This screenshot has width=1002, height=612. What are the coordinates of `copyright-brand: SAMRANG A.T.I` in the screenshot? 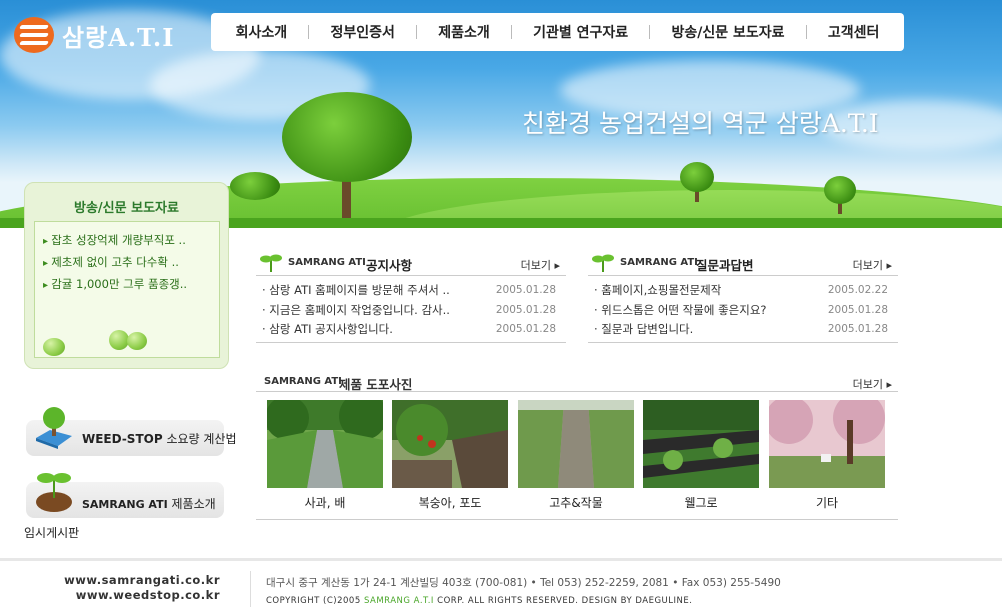 It's located at (398, 601).